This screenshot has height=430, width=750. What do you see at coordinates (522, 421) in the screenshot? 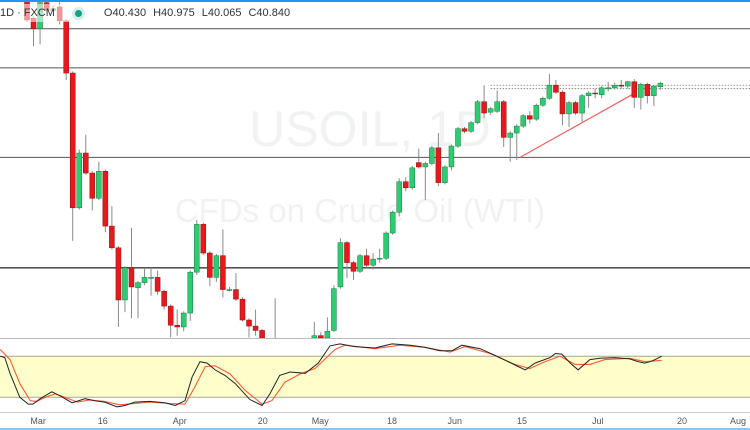
I see `time-tick-label: 15` at bounding box center [522, 421].